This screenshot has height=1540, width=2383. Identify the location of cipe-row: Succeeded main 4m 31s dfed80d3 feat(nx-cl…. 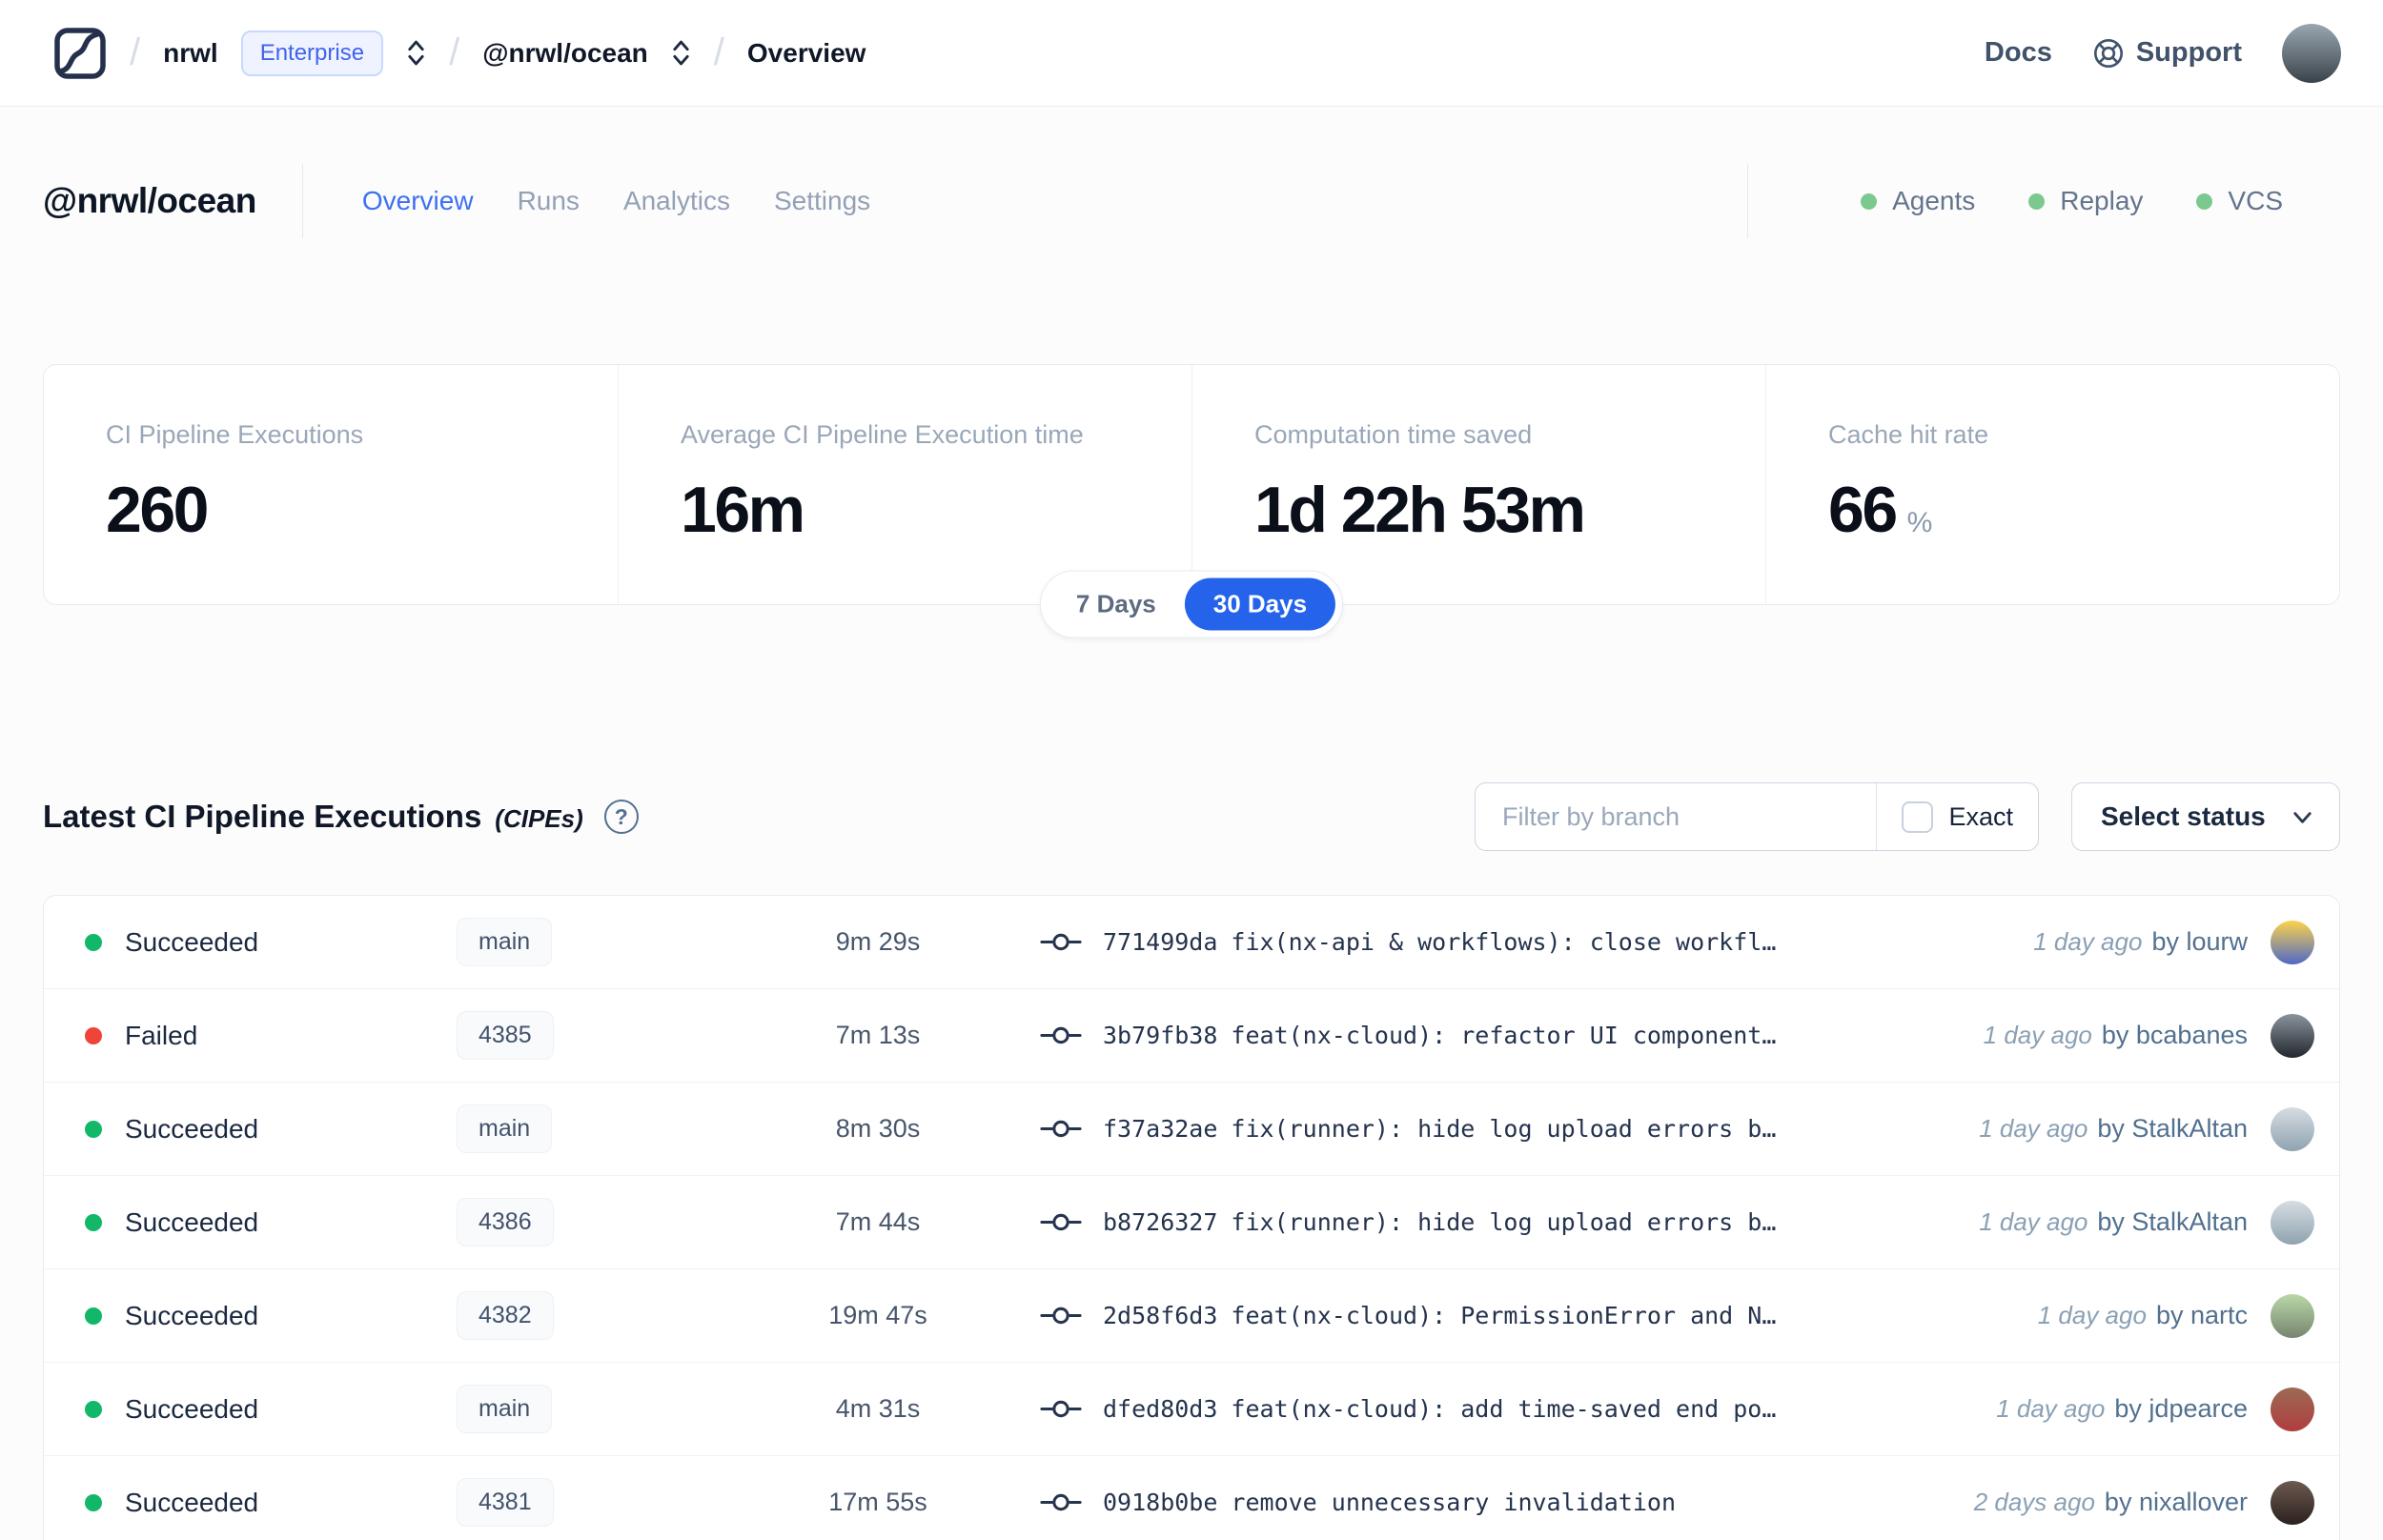
(1191, 1409).